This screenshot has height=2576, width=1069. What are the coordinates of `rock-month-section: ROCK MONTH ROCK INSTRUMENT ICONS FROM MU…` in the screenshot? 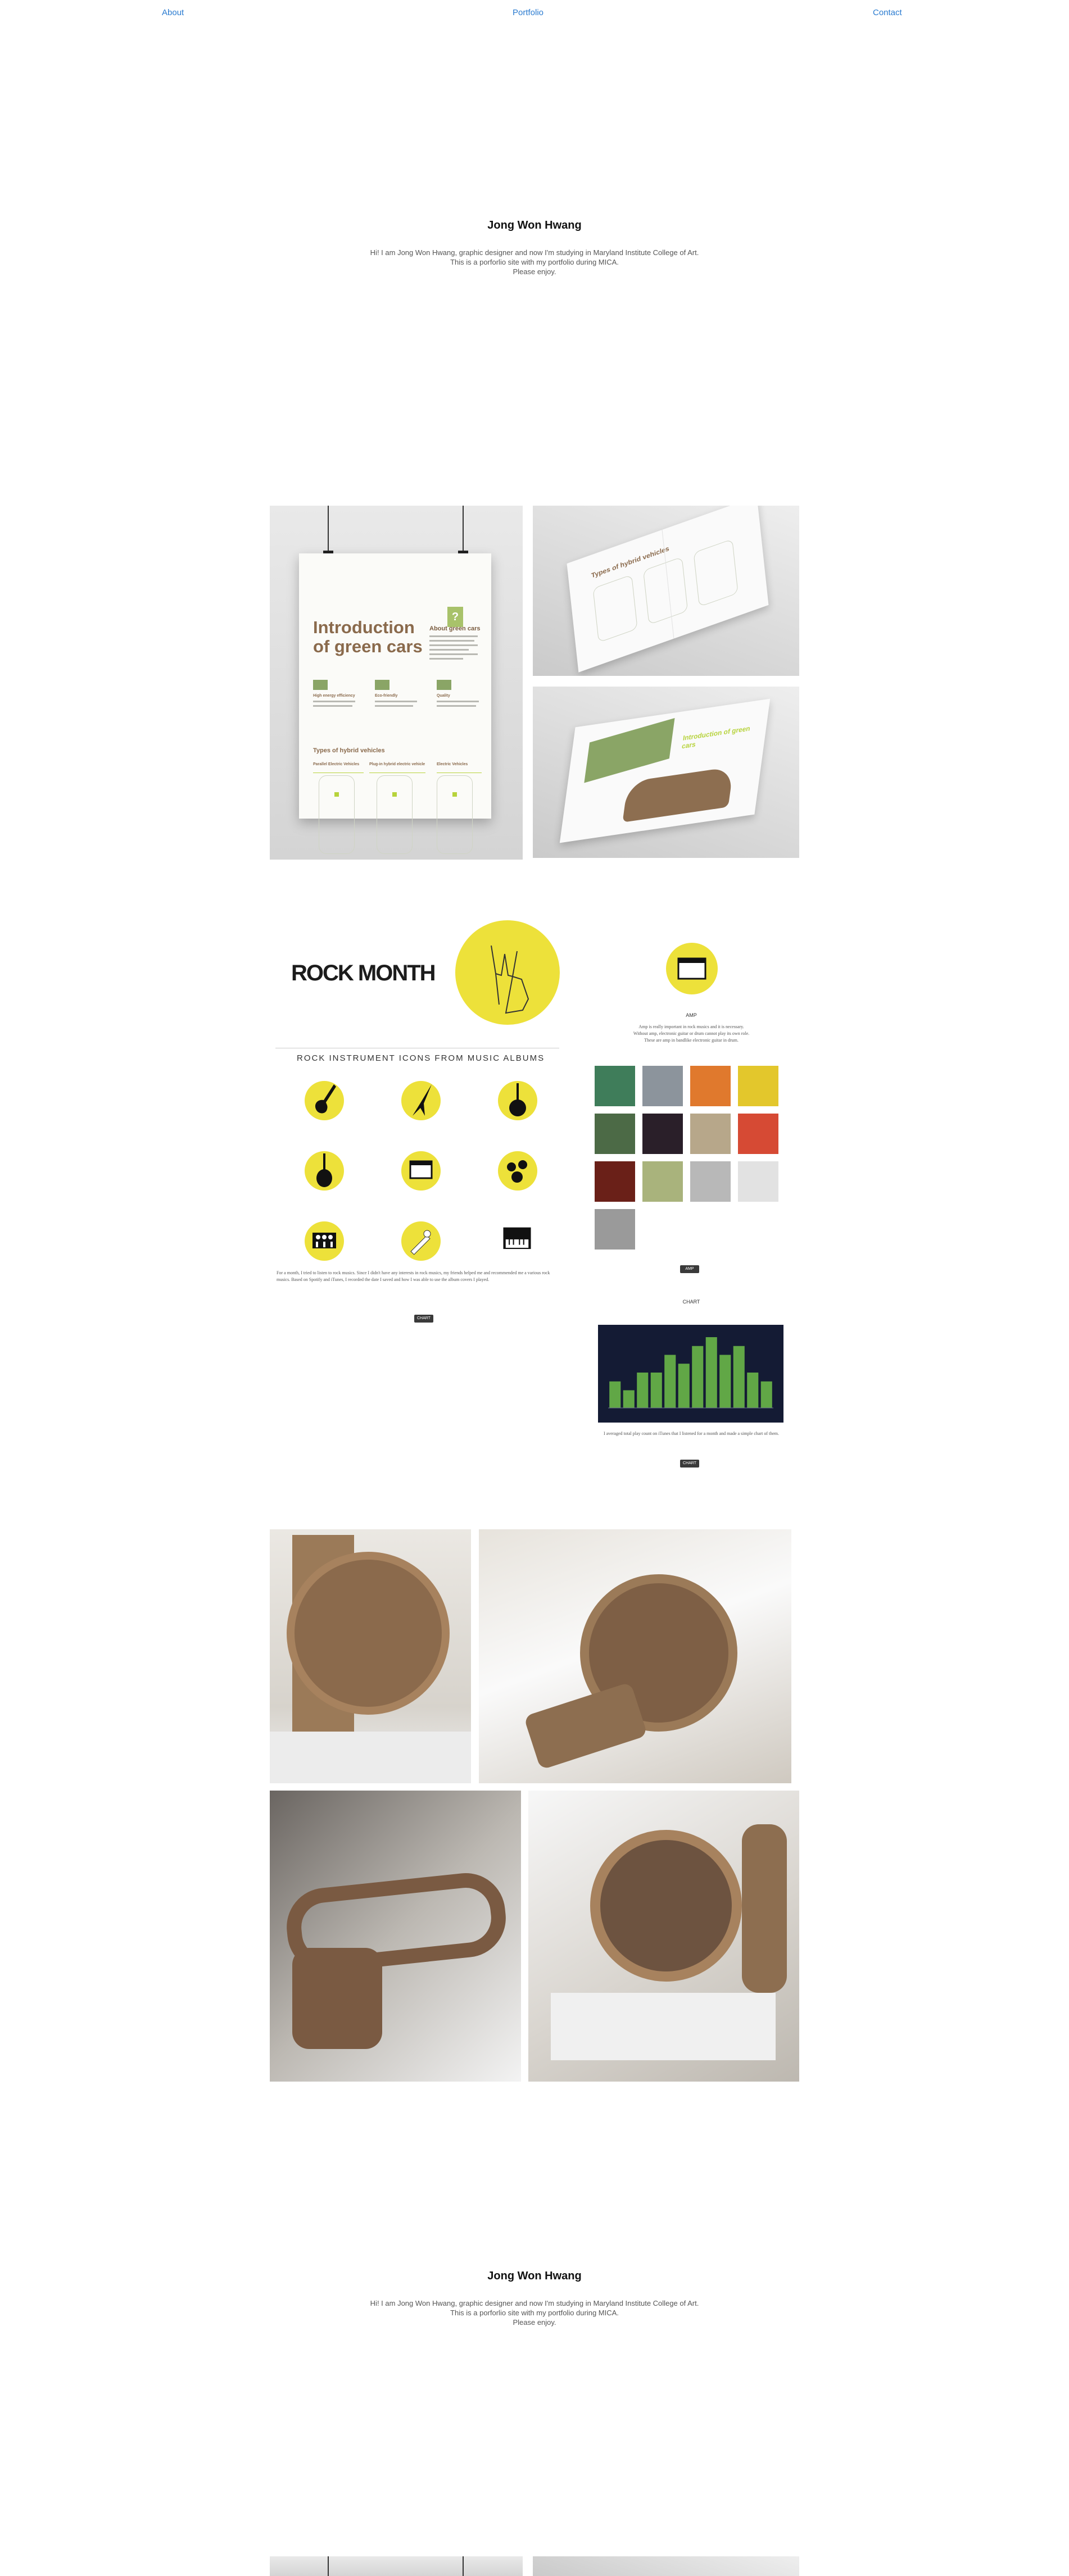 It's located at (419, 1118).